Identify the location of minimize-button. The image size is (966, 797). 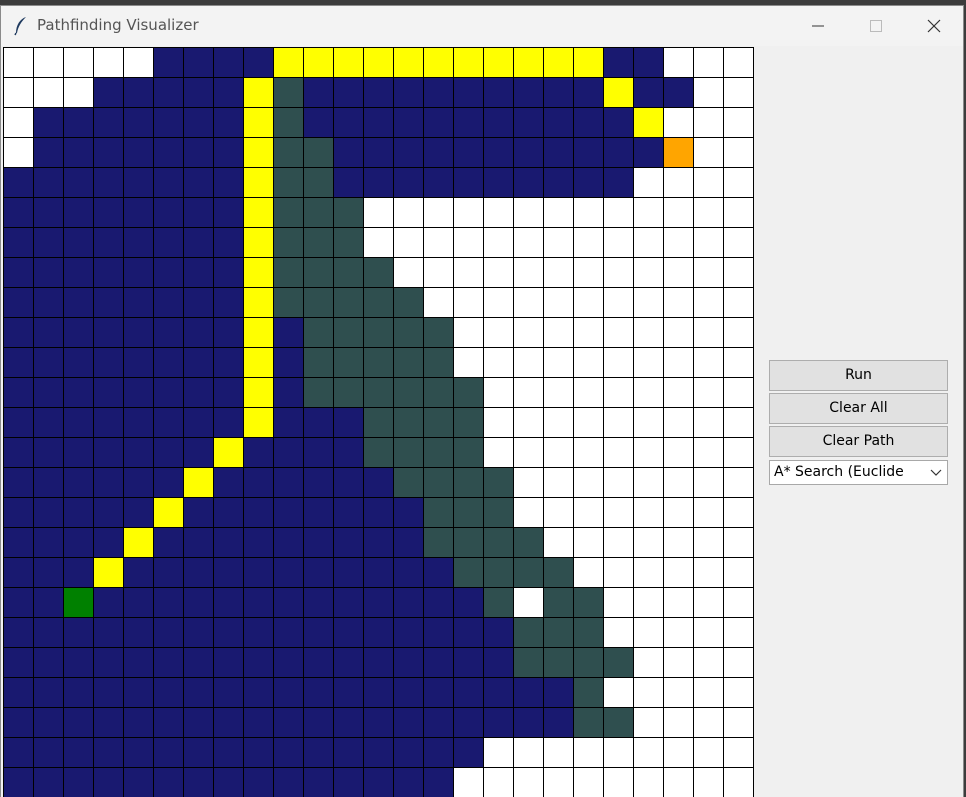
(818, 26).